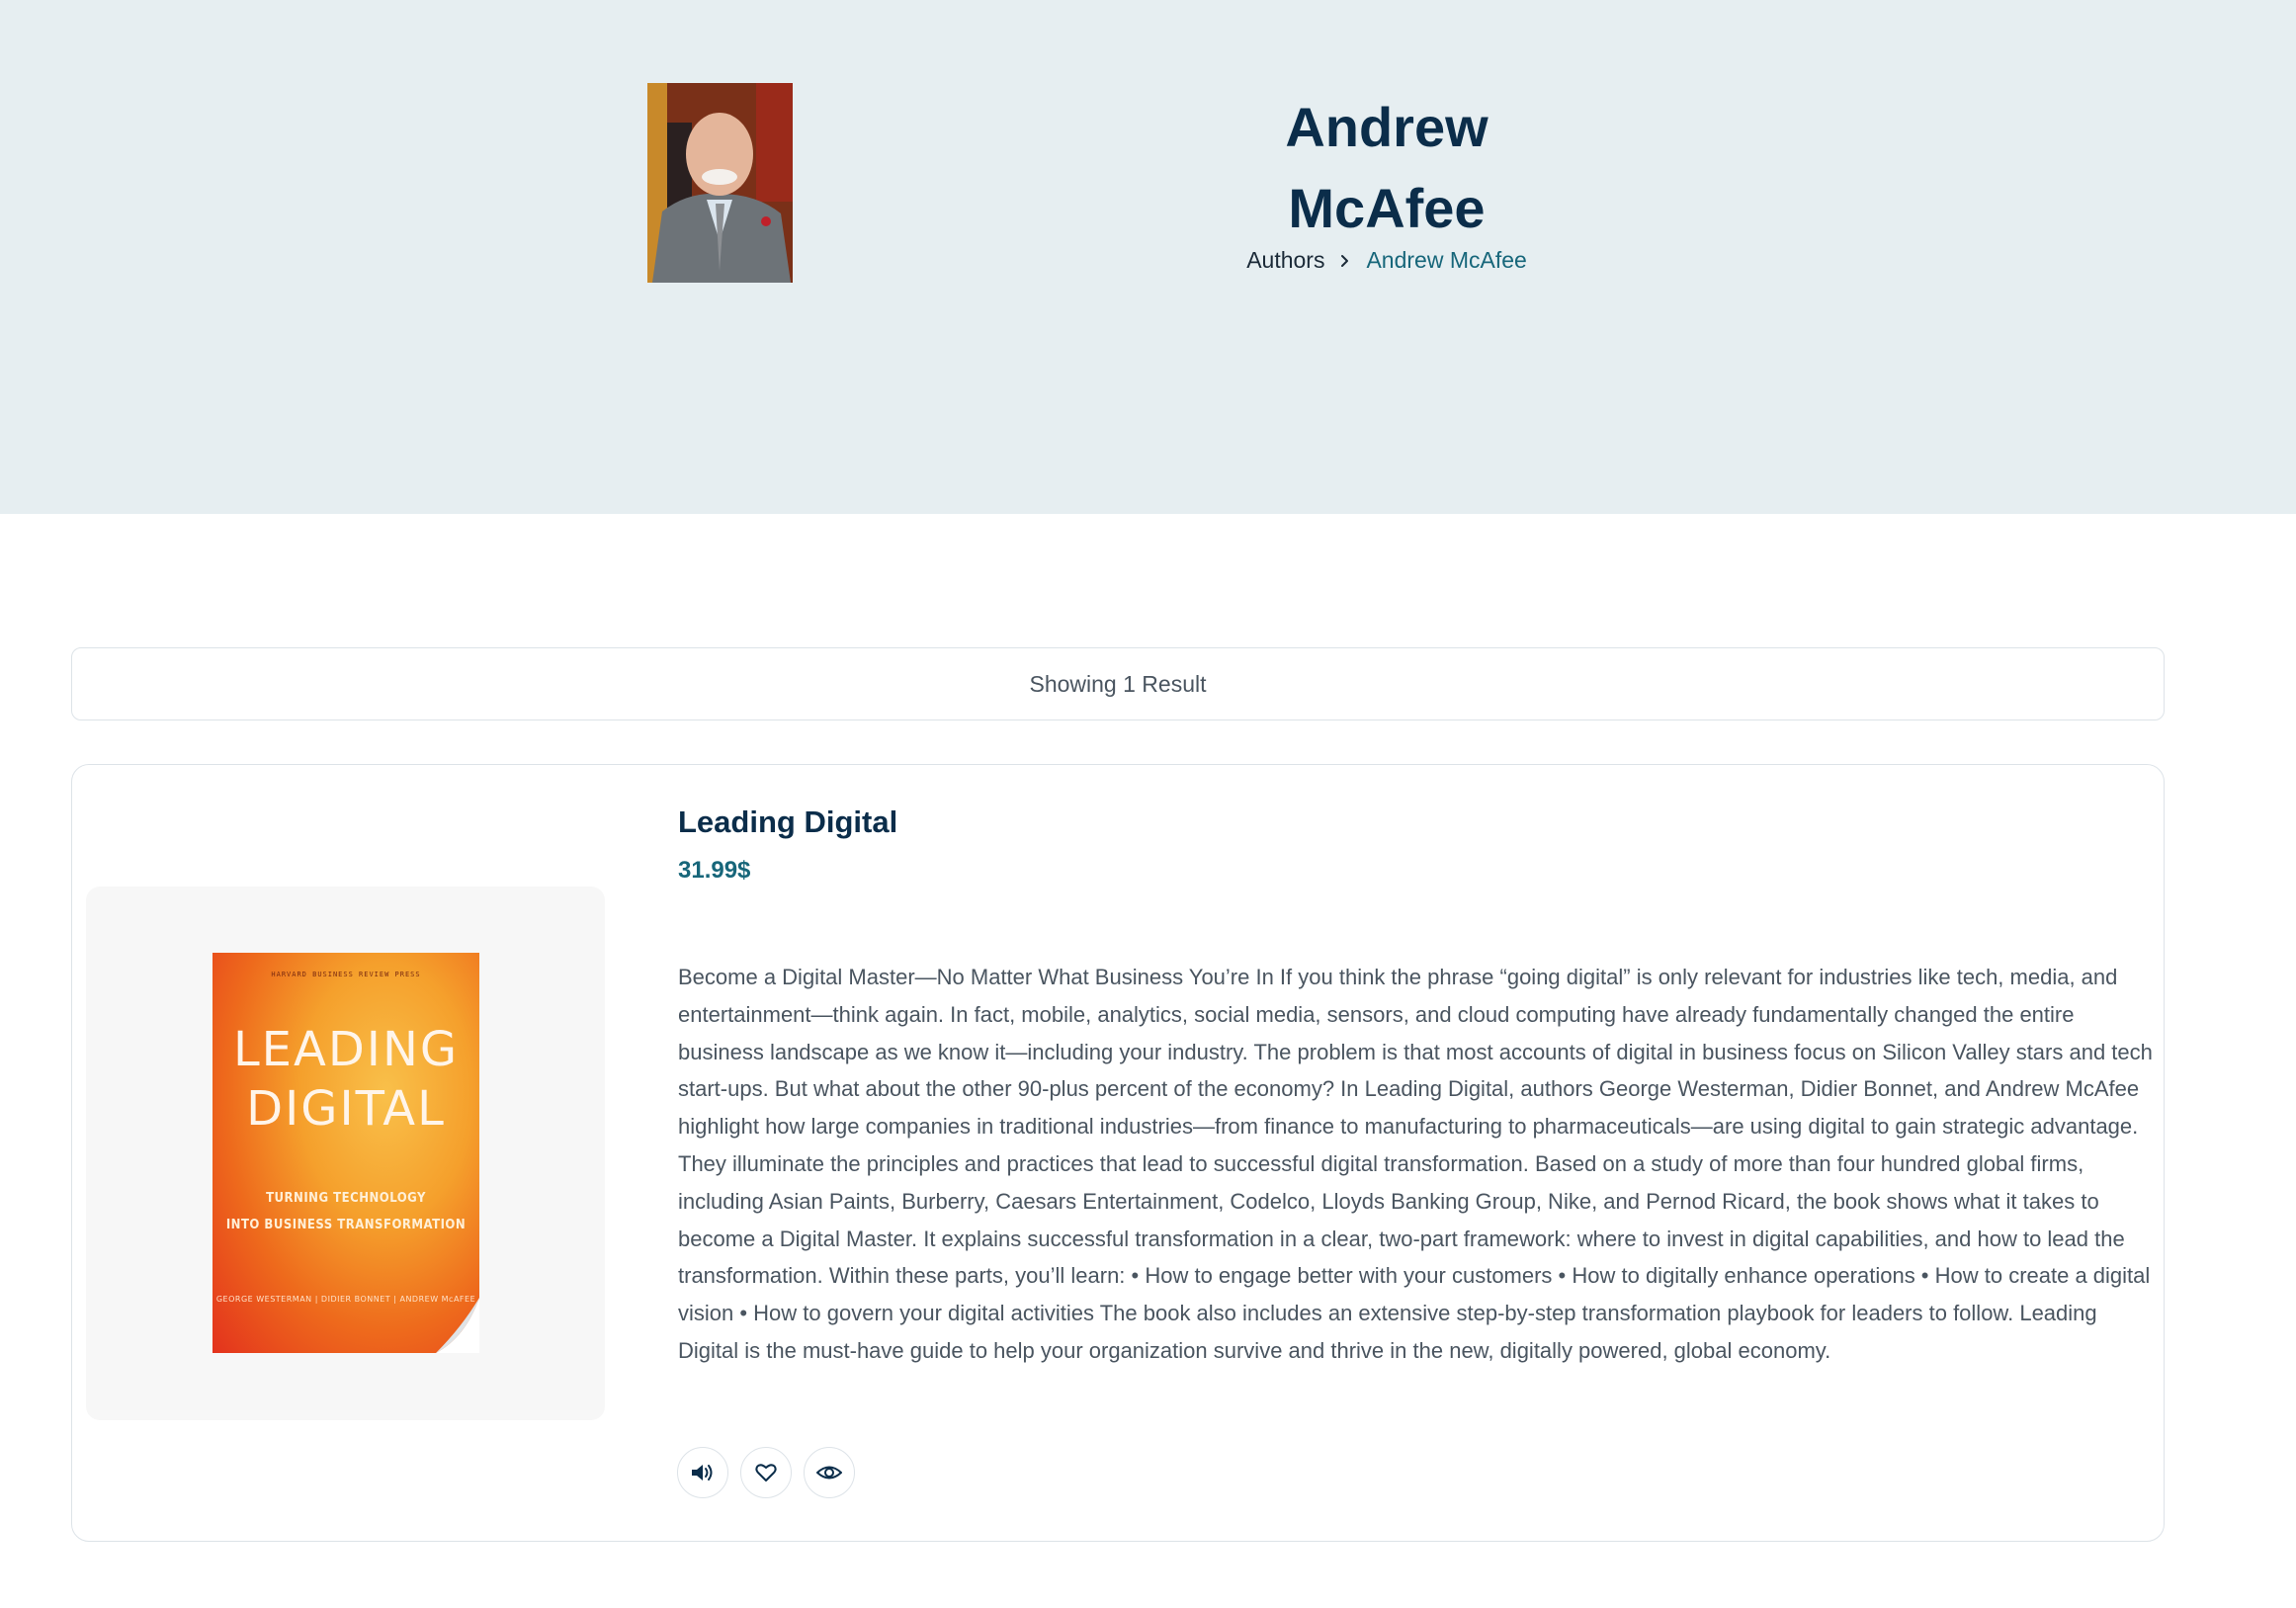 This screenshot has width=2296, height=1608. I want to click on author-portrait-image, so click(720, 183).